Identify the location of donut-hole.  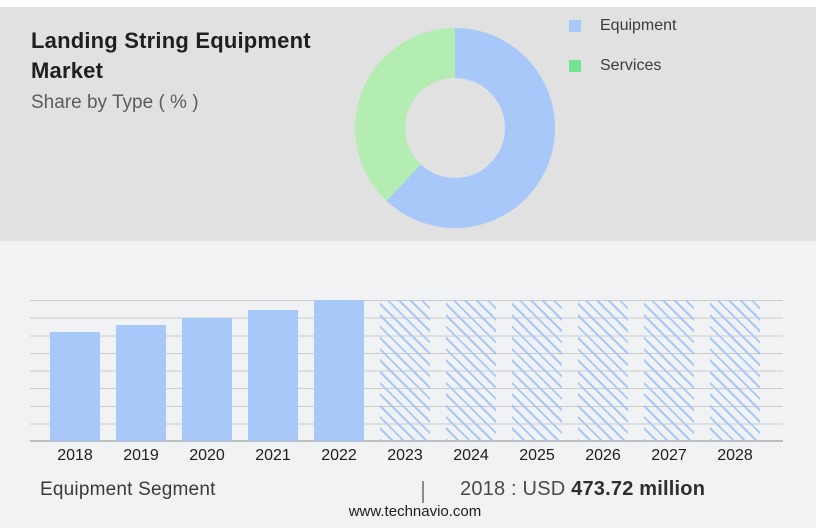
(455, 128).